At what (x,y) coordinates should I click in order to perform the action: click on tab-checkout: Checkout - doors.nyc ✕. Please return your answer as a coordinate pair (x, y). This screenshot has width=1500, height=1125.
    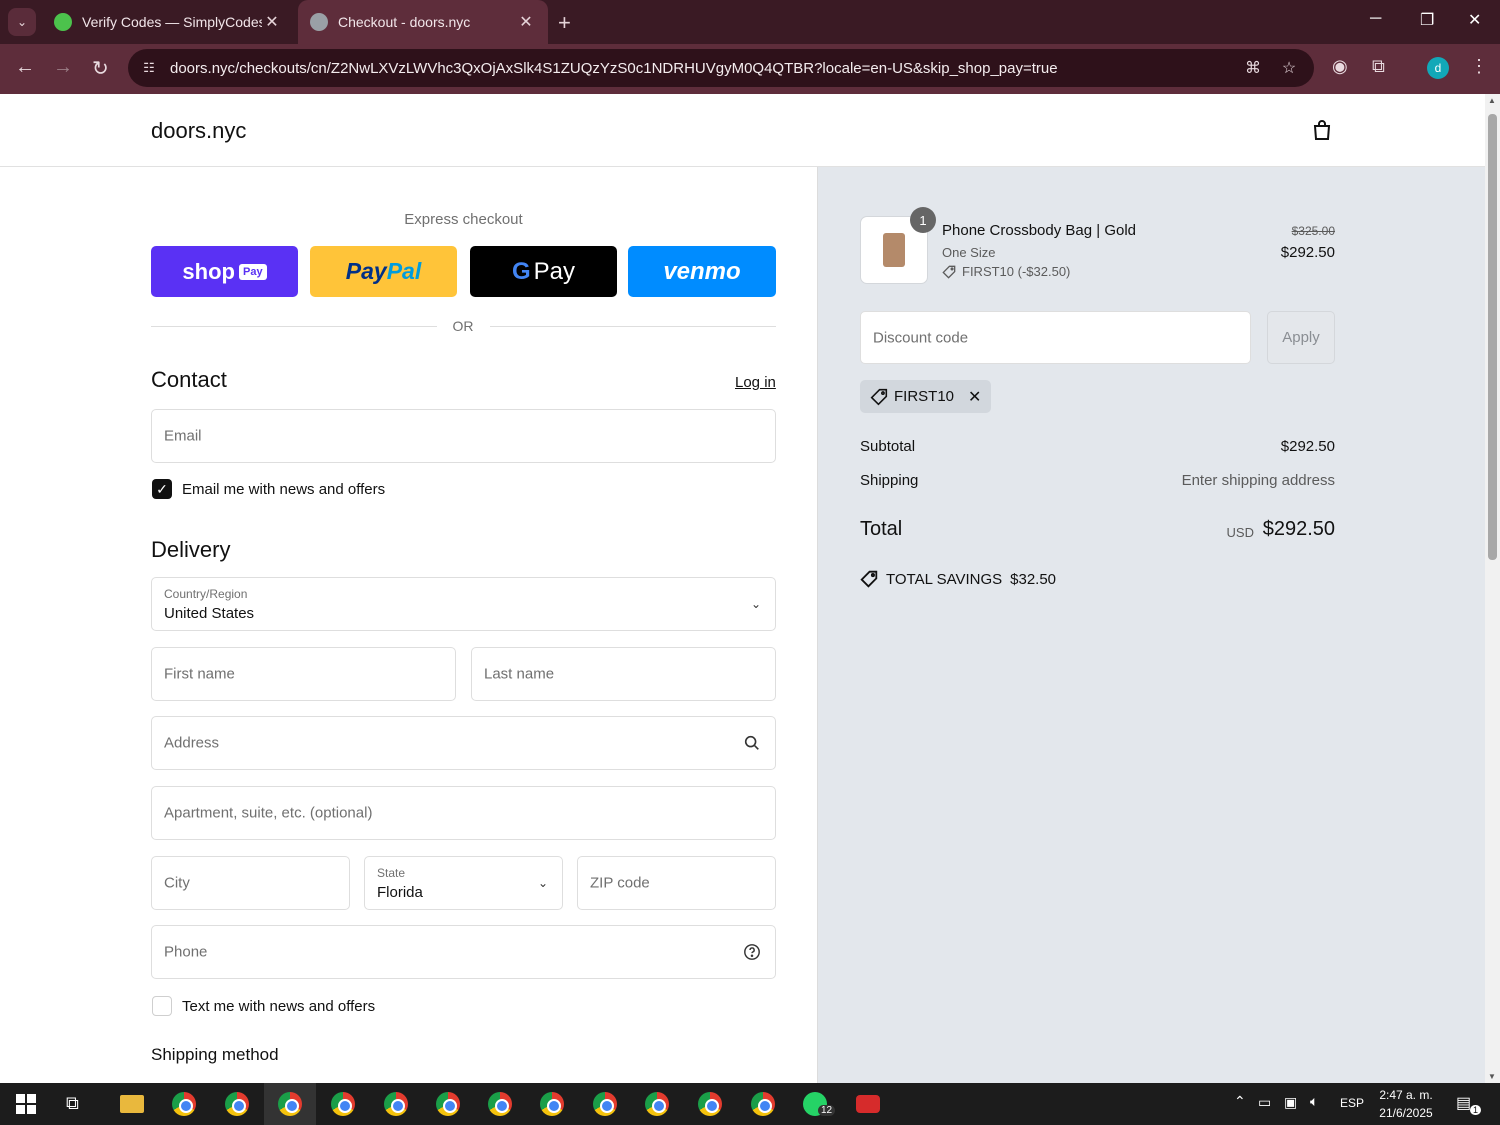
    Looking at the image, I should click on (423, 22).